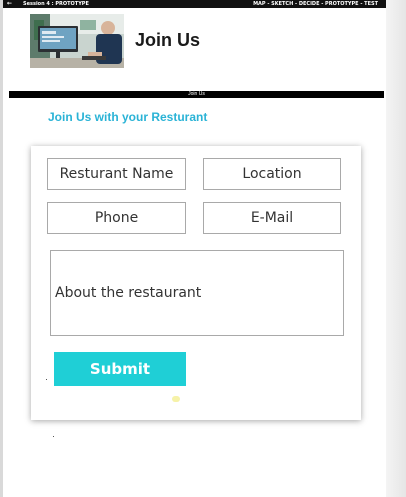  I want to click on window-frame-right, so click(396, 248).